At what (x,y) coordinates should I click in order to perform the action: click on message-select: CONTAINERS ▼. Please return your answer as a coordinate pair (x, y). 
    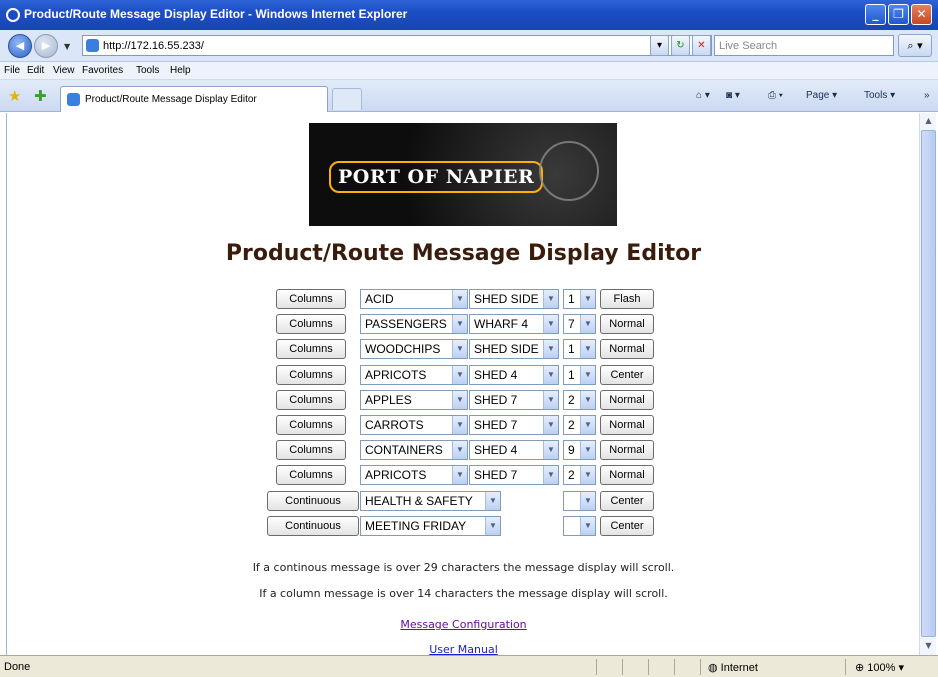
    Looking at the image, I should click on (414, 450).